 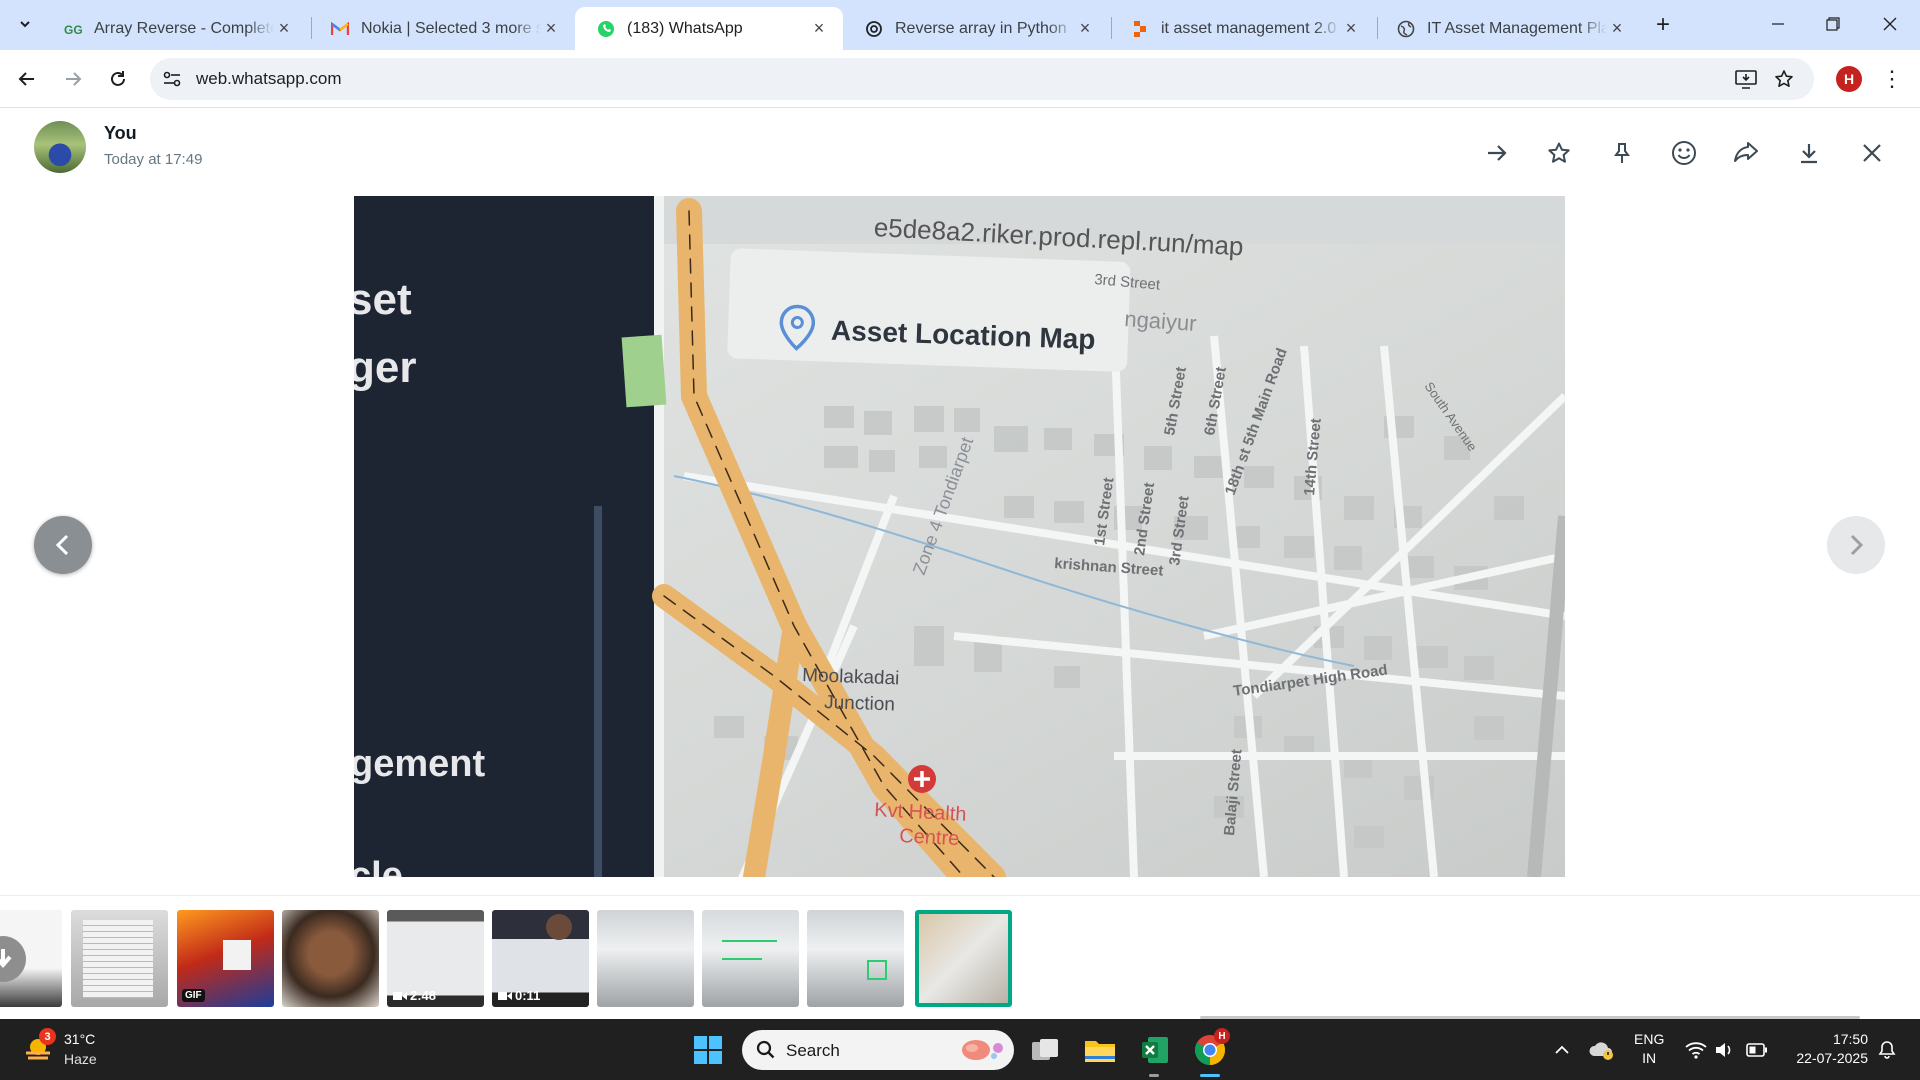 I want to click on excel-icon, so click(x=1155, y=1050).